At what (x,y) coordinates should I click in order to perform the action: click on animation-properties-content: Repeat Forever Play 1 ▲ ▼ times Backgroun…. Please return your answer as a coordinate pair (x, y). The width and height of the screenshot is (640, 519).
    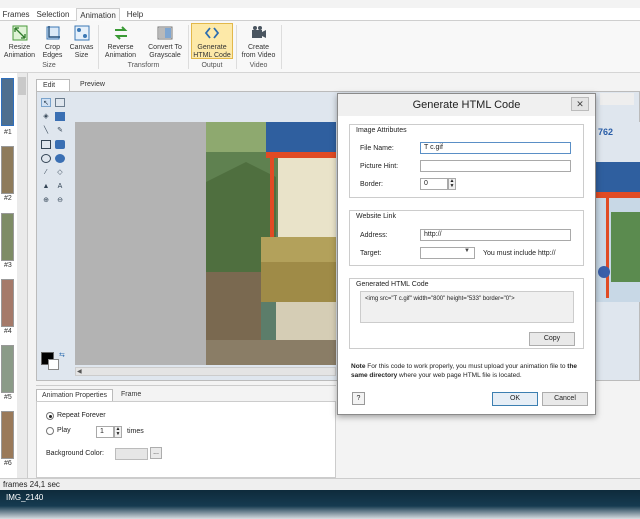
    Looking at the image, I should click on (186, 439).